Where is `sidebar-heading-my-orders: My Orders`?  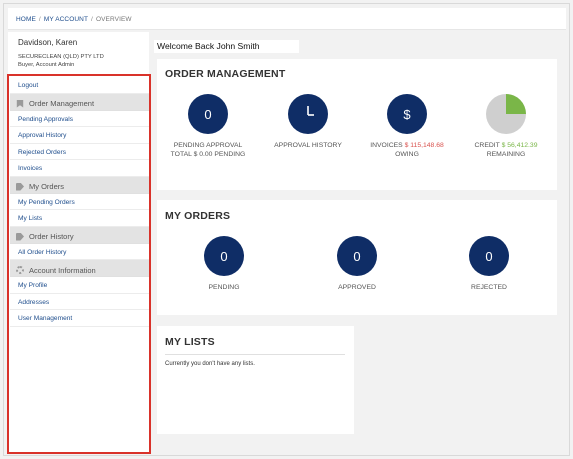 sidebar-heading-my-orders: My Orders is located at coordinates (79, 185).